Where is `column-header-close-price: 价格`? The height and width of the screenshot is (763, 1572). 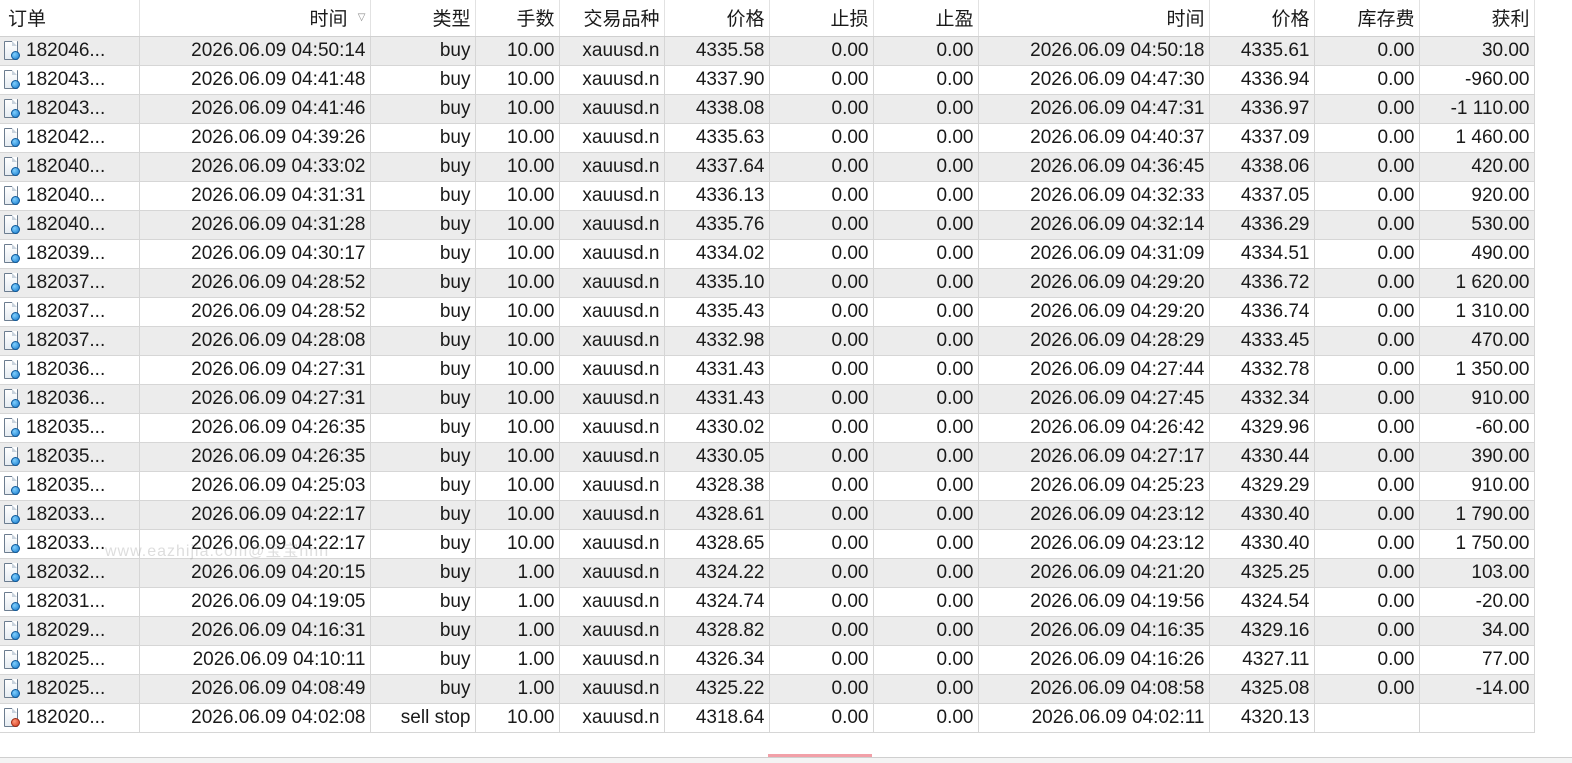 column-header-close-price: 价格 is located at coordinates (1262, 18).